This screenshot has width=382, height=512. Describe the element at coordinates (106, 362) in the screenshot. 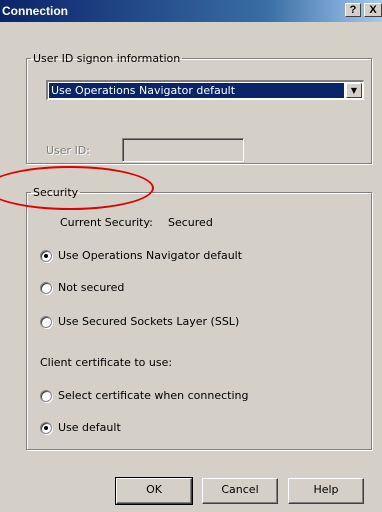

I see `client-certificate-label: Client certificate to use:` at that location.